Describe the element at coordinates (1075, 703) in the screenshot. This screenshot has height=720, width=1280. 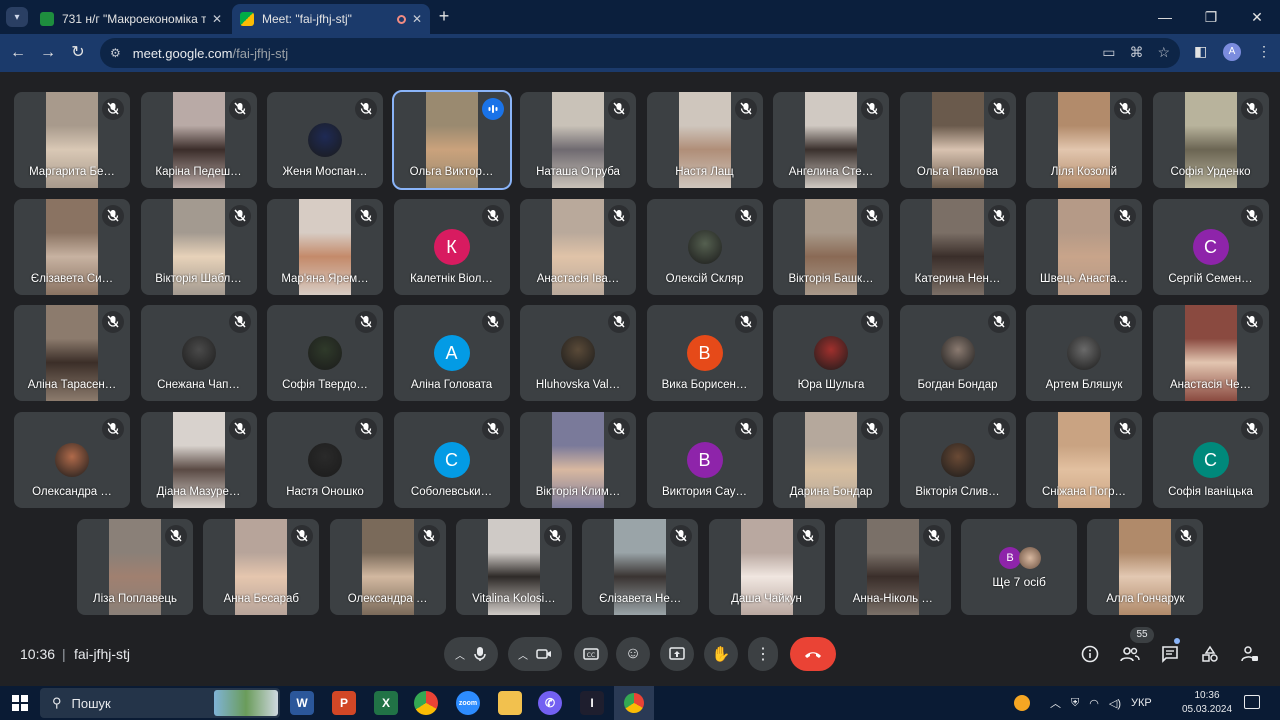
I see `security-icon: ⛨` at that location.